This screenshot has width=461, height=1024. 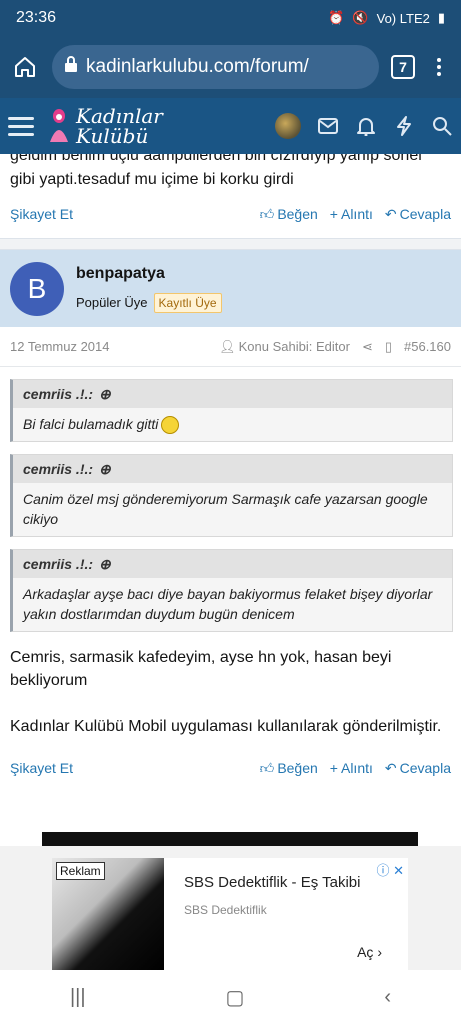 What do you see at coordinates (91, 424) in the screenshot?
I see `quote-text: Bi falci bulamadık gitti` at bounding box center [91, 424].